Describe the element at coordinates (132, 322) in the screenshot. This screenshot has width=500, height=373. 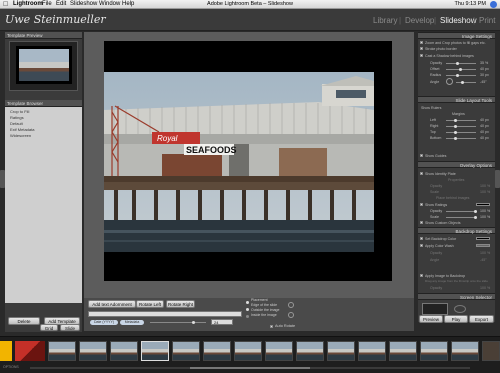
I see `token-metadata: Metadata` at that location.